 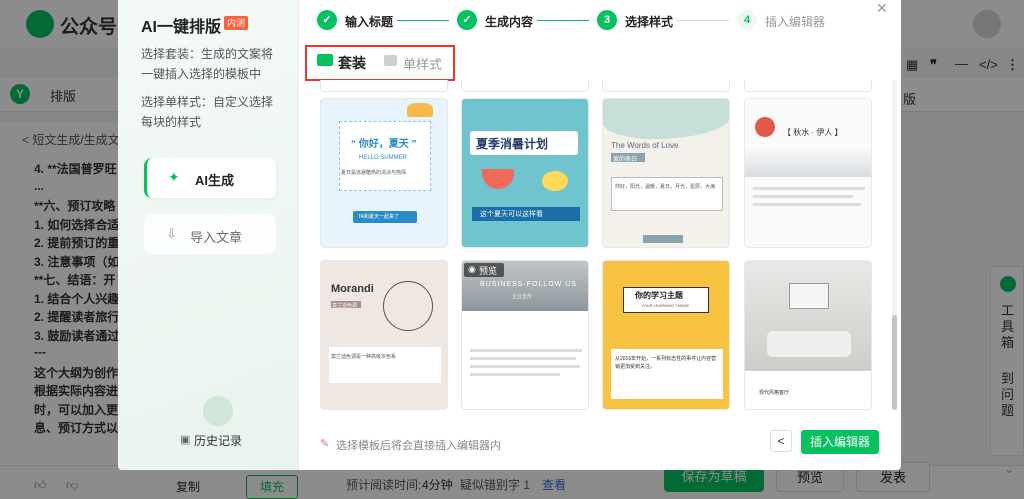 I want to click on watermelon-icon, so click(x=498, y=179).